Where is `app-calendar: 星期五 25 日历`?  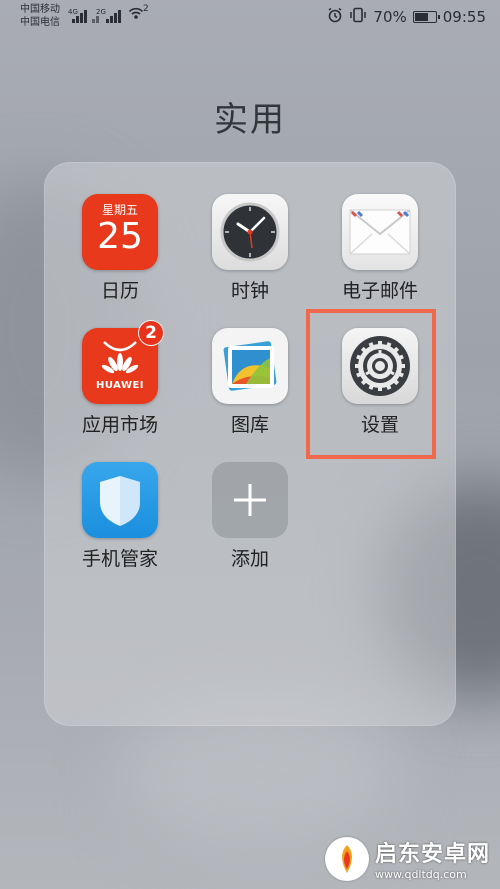
app-calendar: 星期五 25 日历 is located at coordinates (120, 248).